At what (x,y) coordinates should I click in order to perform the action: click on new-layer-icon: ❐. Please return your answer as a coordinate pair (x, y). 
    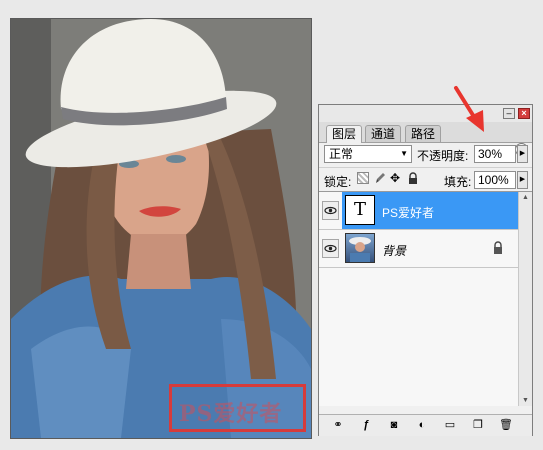
    Looking at the image, I should click on (478, 425).